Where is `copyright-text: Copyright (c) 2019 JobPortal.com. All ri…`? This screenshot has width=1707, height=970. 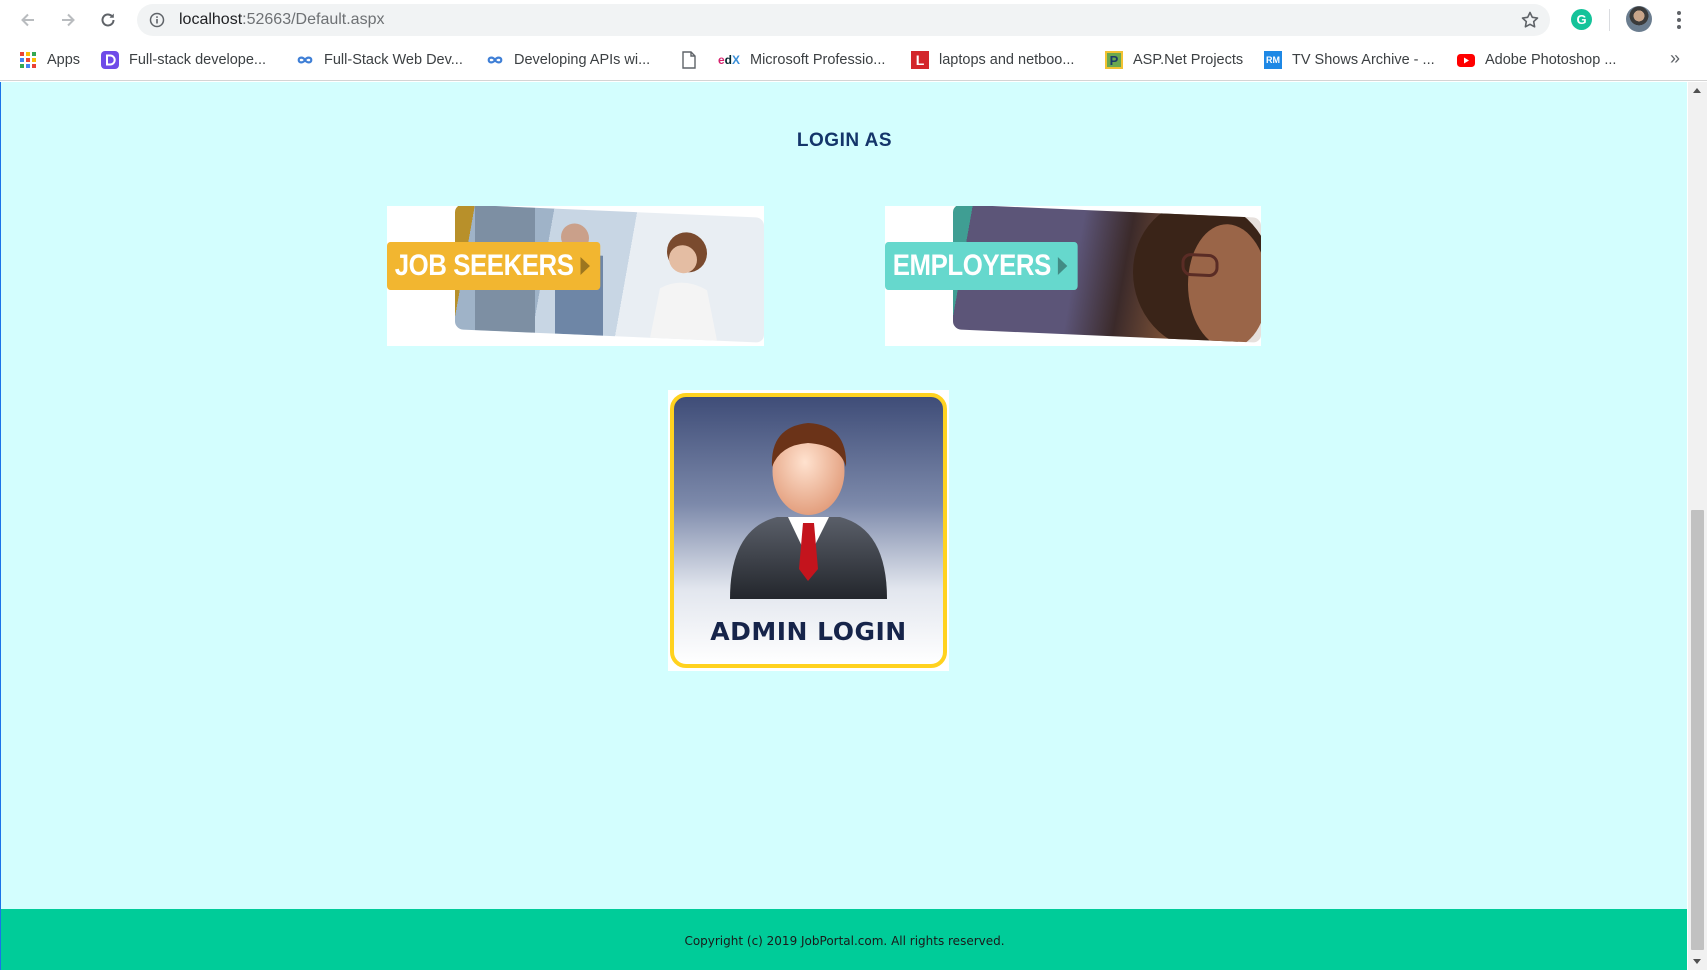 copyright-text: Copyright (c) 2019 JobPortal.com. All ri… is located at coordinates (844, 940).